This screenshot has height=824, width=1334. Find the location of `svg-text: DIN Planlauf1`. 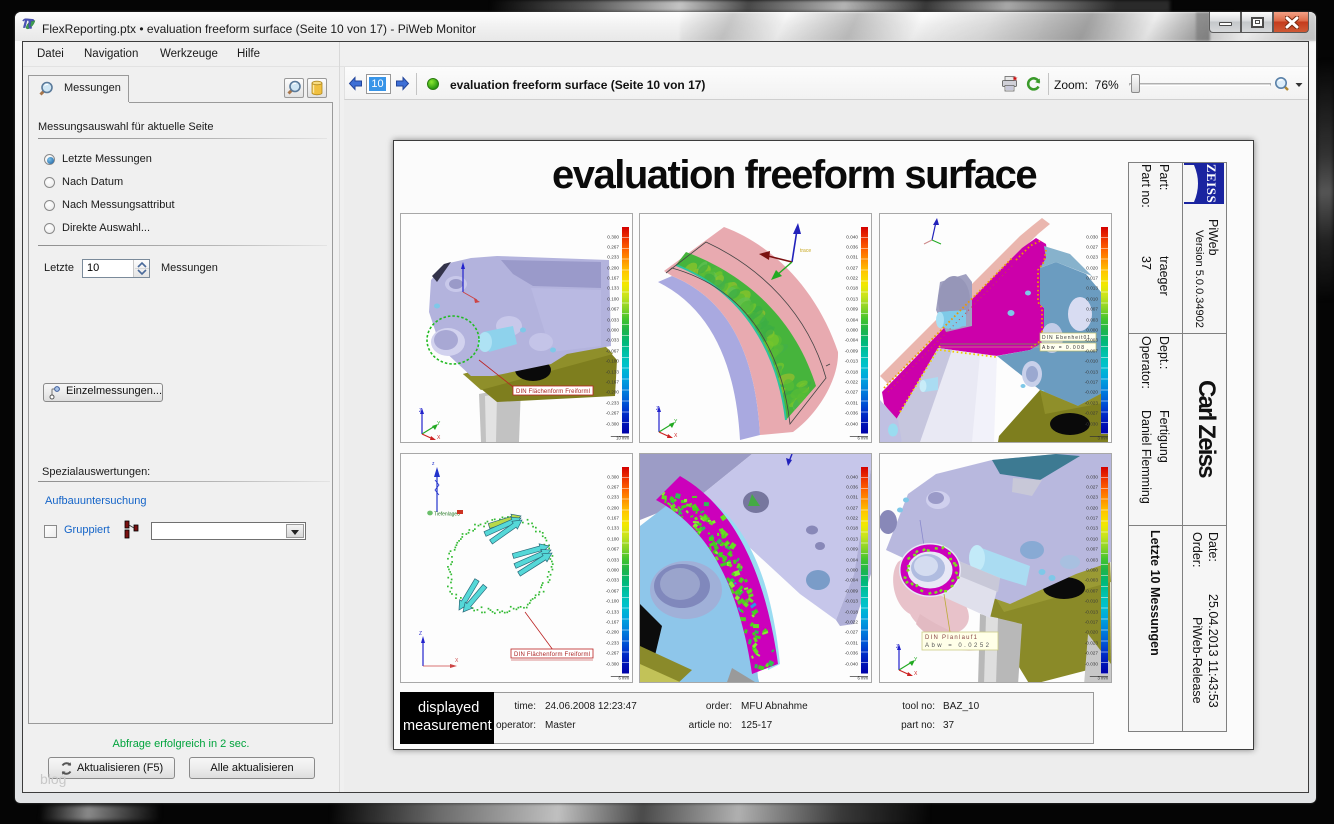

svg-text: DIN Planlauf1 is located at coordinates (951, 638).